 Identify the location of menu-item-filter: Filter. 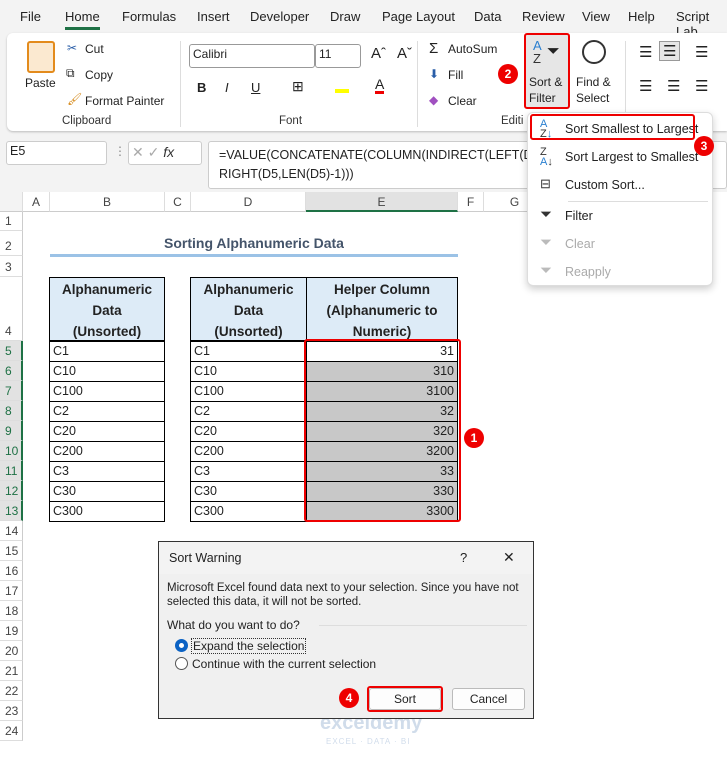
(579, 216).